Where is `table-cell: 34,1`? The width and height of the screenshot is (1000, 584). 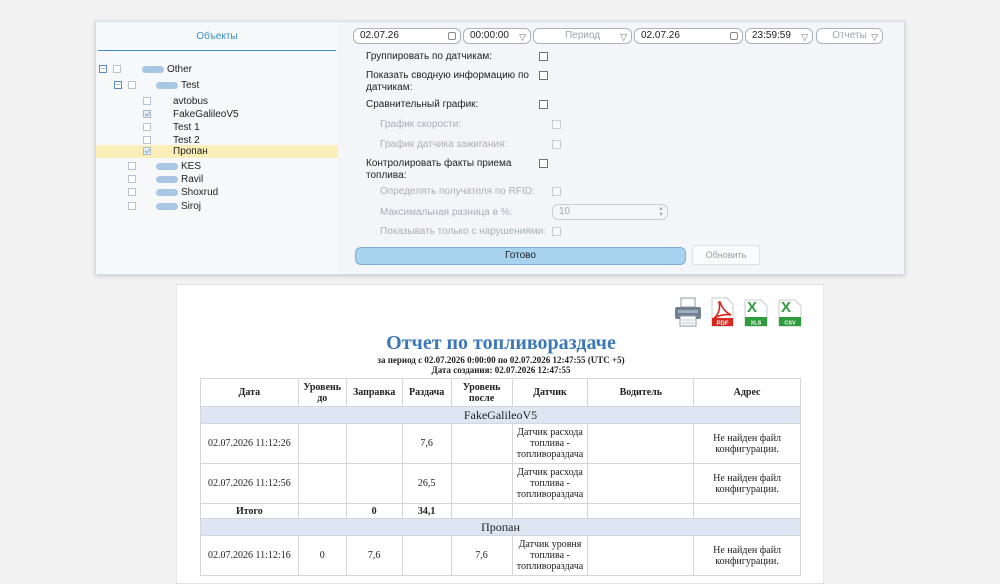
table-cell: 34,1 is located at coordinates (426, 511).